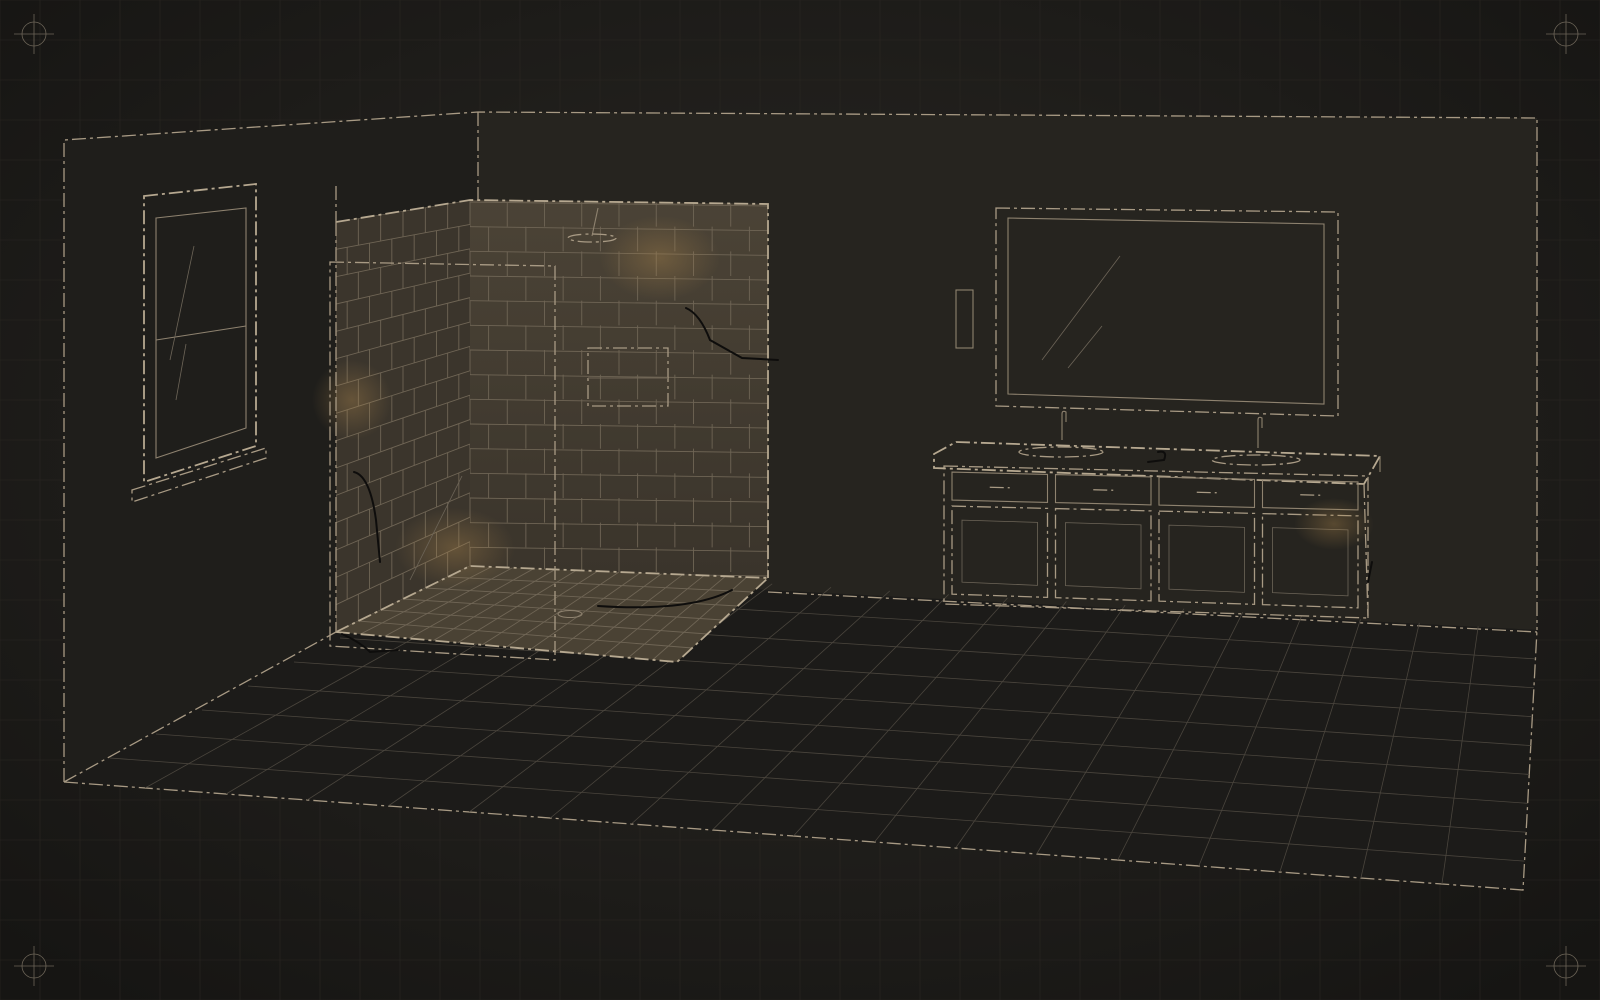 The image size is (1600, 1000). I want to click on glow-shower-floor, so click(455, 548).